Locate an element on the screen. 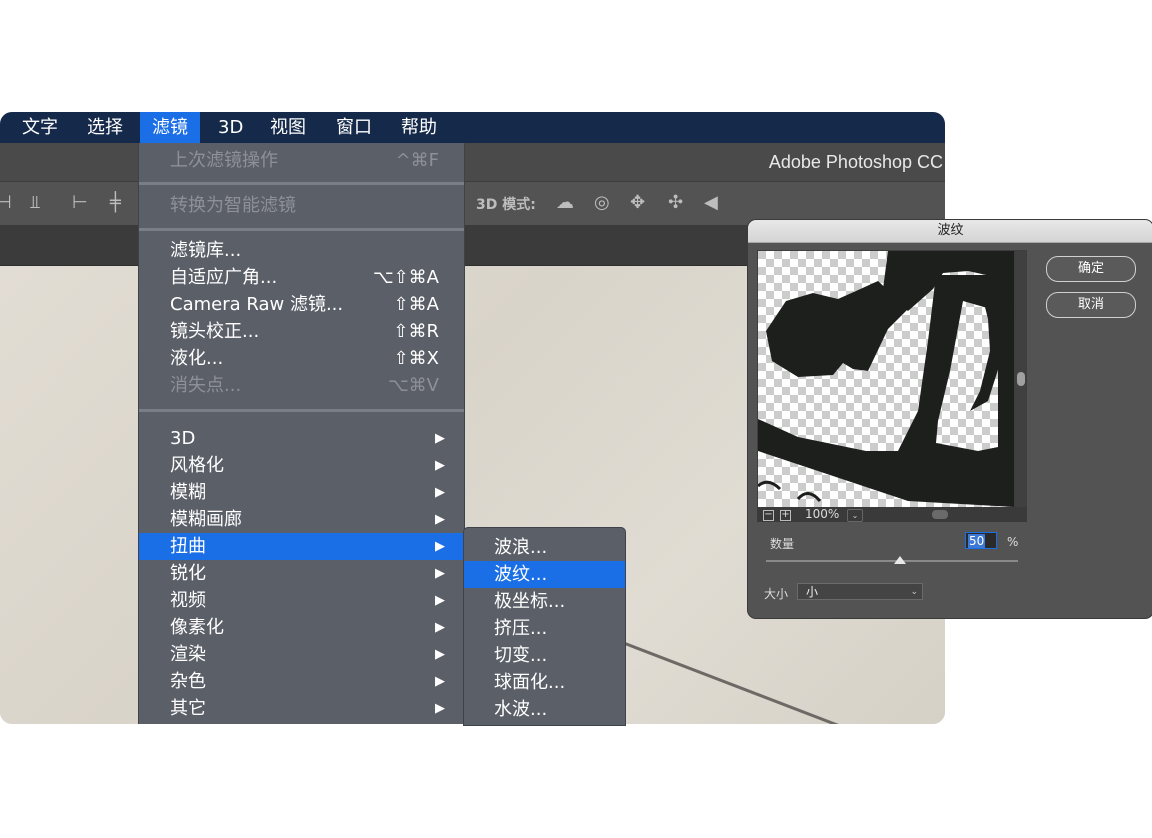 The height and width of the screenshot is (838, 1152). menu-item-label: 锐化 is located at coordinates (188, 573).